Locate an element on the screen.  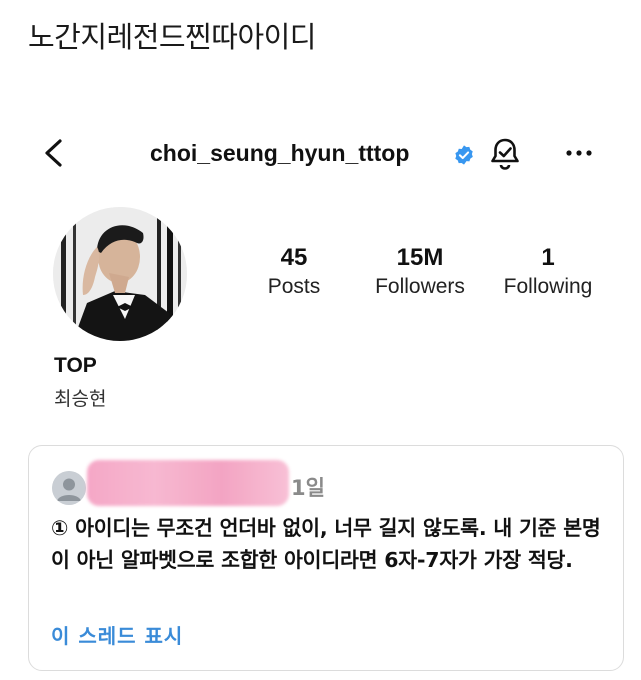
profile-photo is located at coordinates (120, 274).